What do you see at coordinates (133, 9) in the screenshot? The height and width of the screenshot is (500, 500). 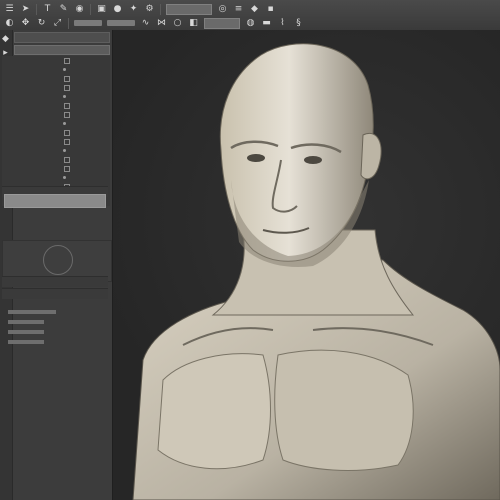 I see `light-icon: ✦` at bounding box center [133, 9].